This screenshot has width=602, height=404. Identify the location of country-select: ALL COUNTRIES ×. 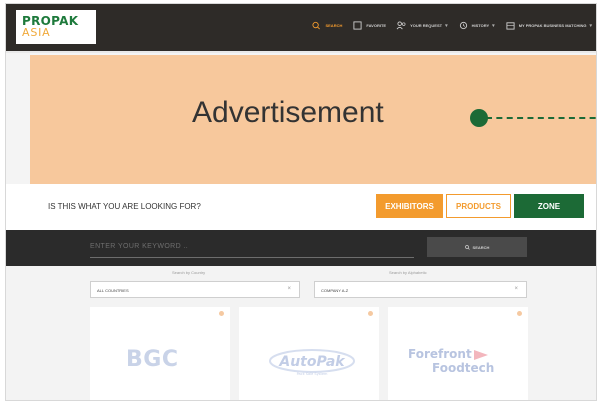
(195, 289).